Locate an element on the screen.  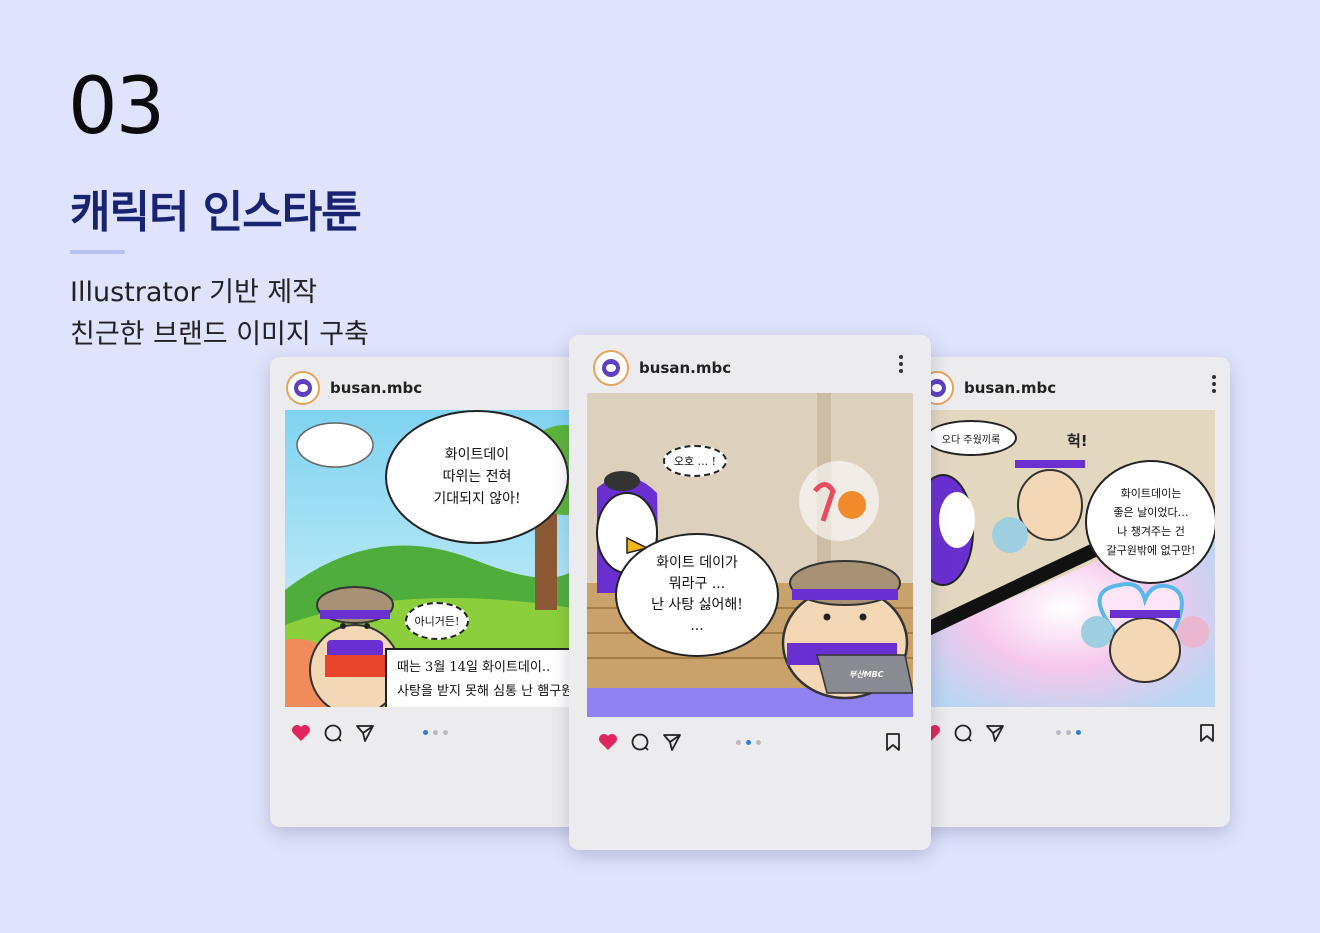
title-underline is located at coordinates (97, 252).